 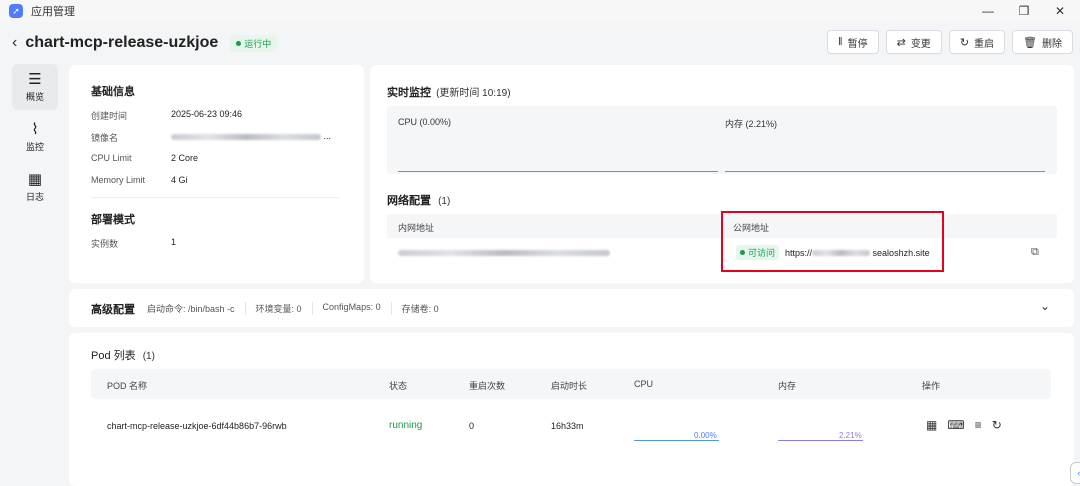 I want to click on internal-address-value, so click(x=504, y=253).